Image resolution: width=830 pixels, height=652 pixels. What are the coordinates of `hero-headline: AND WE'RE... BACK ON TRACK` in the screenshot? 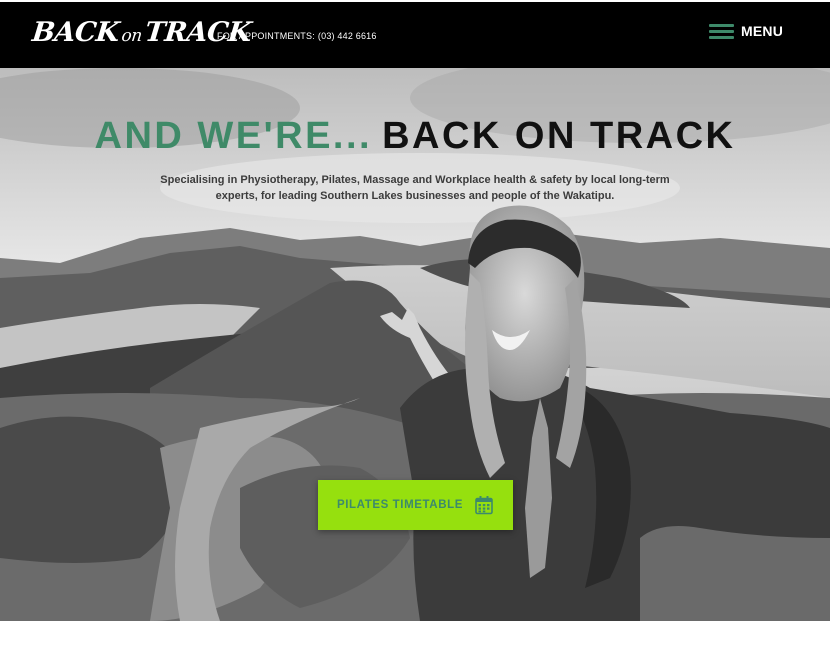 It's located at (415, 136).